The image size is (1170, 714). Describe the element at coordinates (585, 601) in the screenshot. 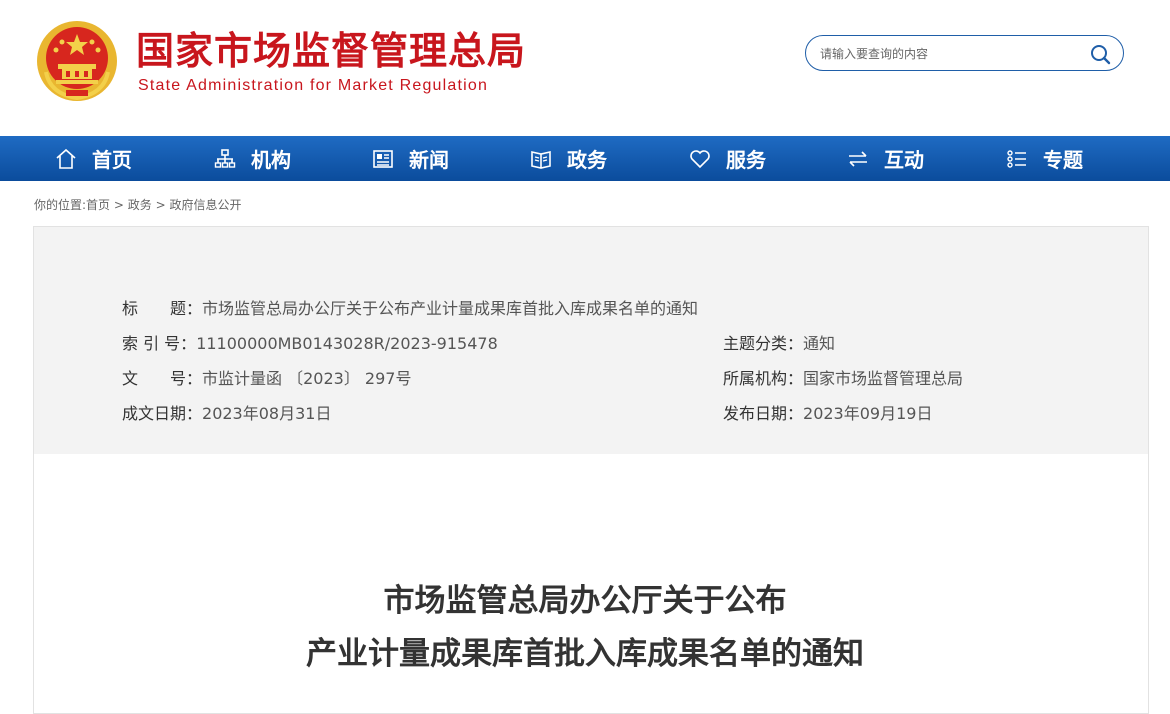

I see `document-title-line-1: 市场监管总局办公厅关于公布` at that location.